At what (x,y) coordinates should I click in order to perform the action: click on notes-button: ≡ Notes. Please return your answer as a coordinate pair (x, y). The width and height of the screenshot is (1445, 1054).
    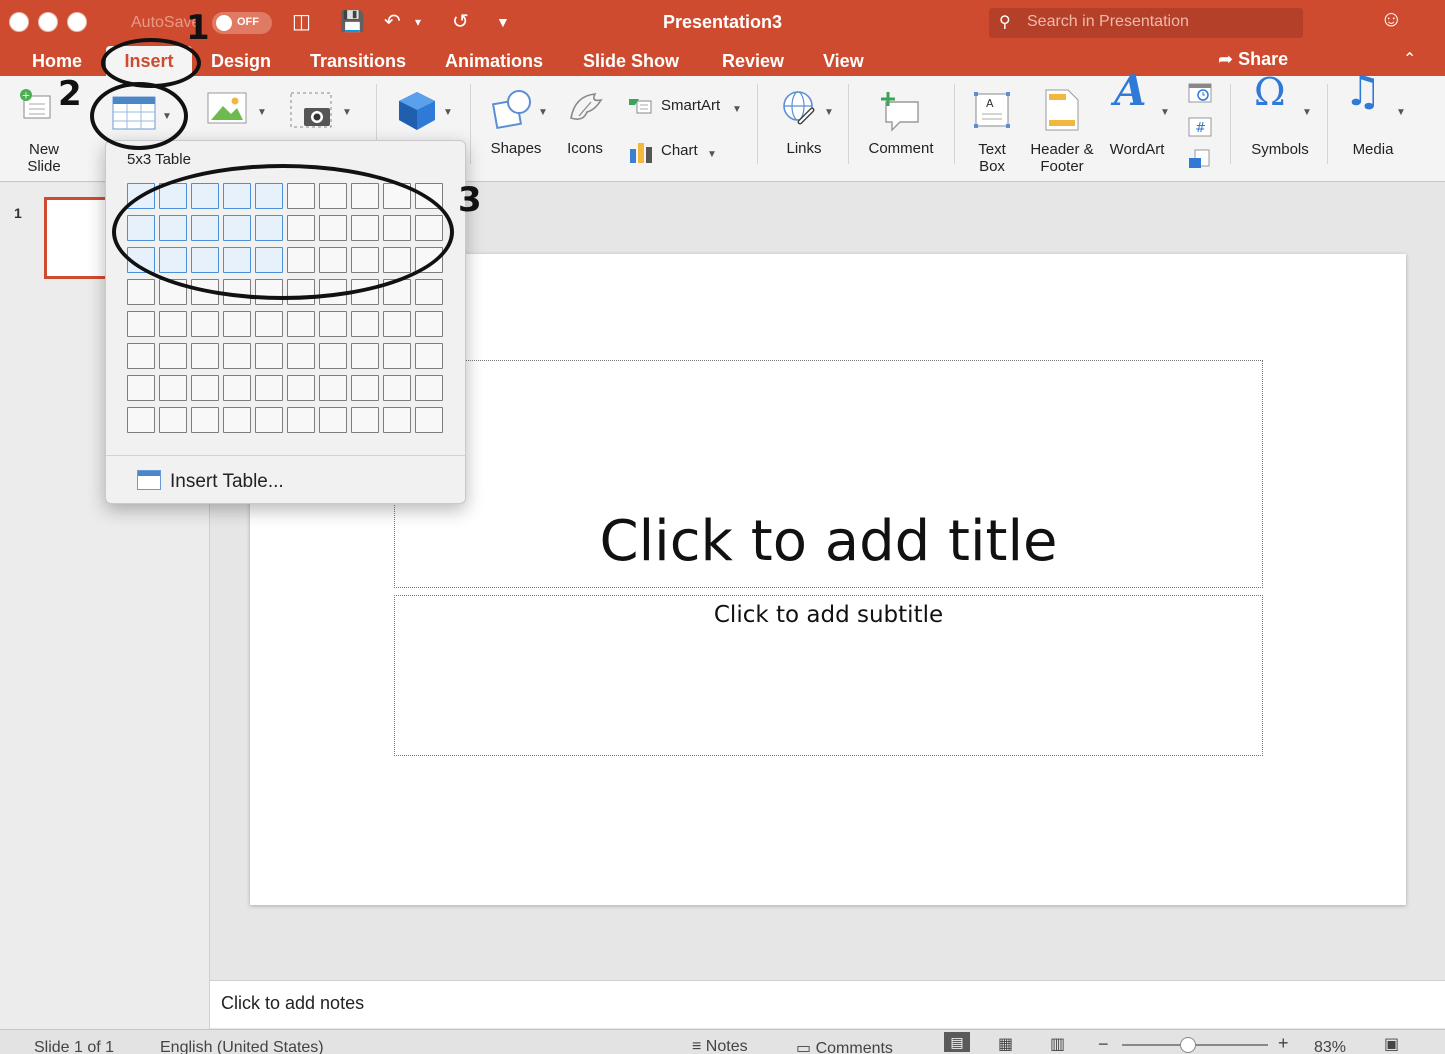
    Looking at the image, I should click on (720, 1046).